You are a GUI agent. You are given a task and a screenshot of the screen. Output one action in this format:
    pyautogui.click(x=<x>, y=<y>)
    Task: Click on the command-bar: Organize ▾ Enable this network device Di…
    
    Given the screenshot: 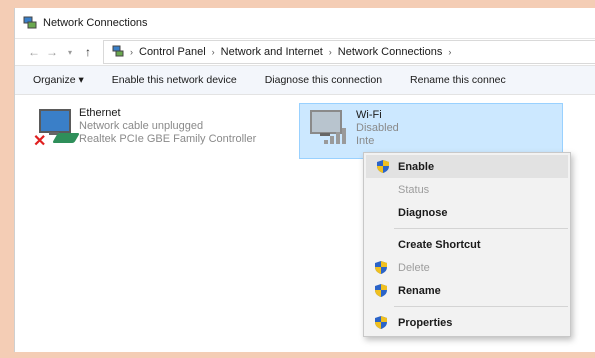 What is the action you would take?
    pyautogui.click(x=305, y=80)
    